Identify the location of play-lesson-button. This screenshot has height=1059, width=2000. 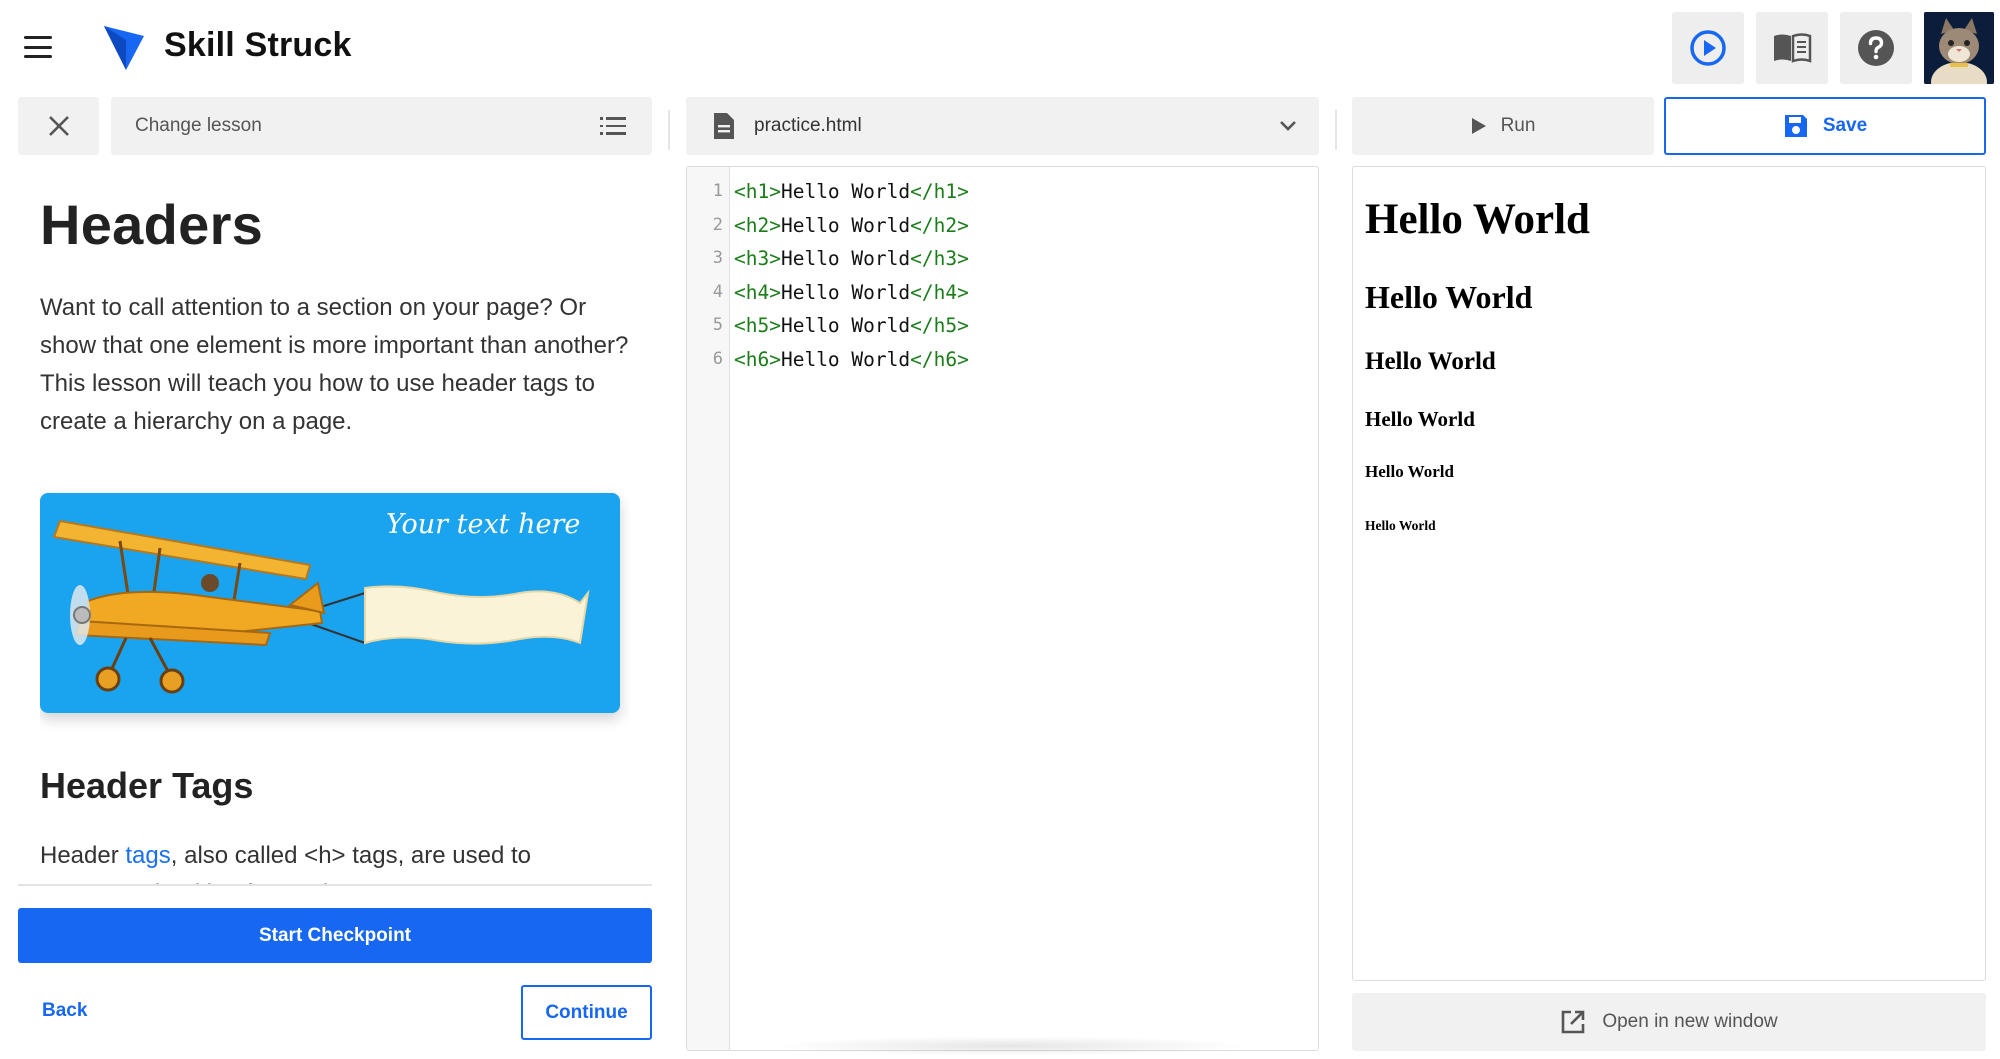
(1708, 48).